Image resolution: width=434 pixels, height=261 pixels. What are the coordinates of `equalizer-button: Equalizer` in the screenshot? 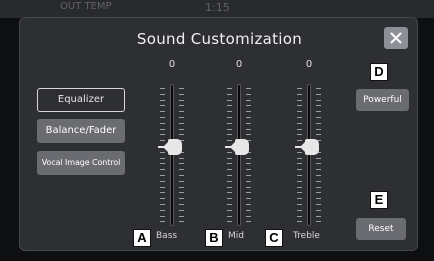 It's located at (81, 100).